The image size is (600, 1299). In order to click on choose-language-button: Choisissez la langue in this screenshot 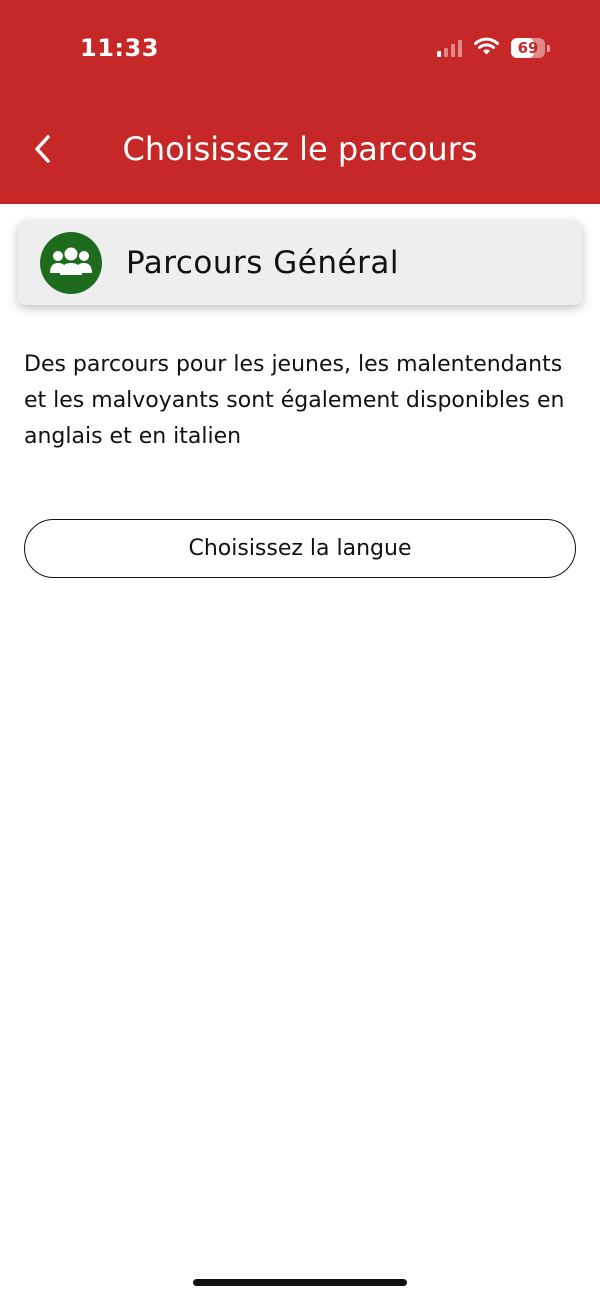, I will do `click(300, 548)`.